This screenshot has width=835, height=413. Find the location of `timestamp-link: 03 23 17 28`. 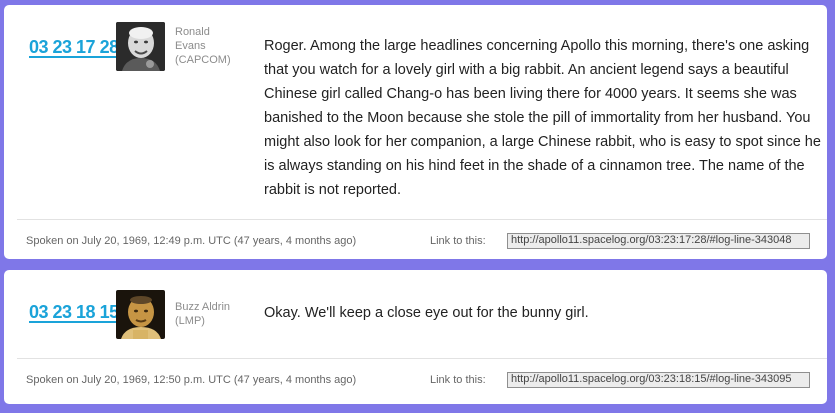

timestamp-link: 03 23 17 28 is located at coordinates (74, 47).